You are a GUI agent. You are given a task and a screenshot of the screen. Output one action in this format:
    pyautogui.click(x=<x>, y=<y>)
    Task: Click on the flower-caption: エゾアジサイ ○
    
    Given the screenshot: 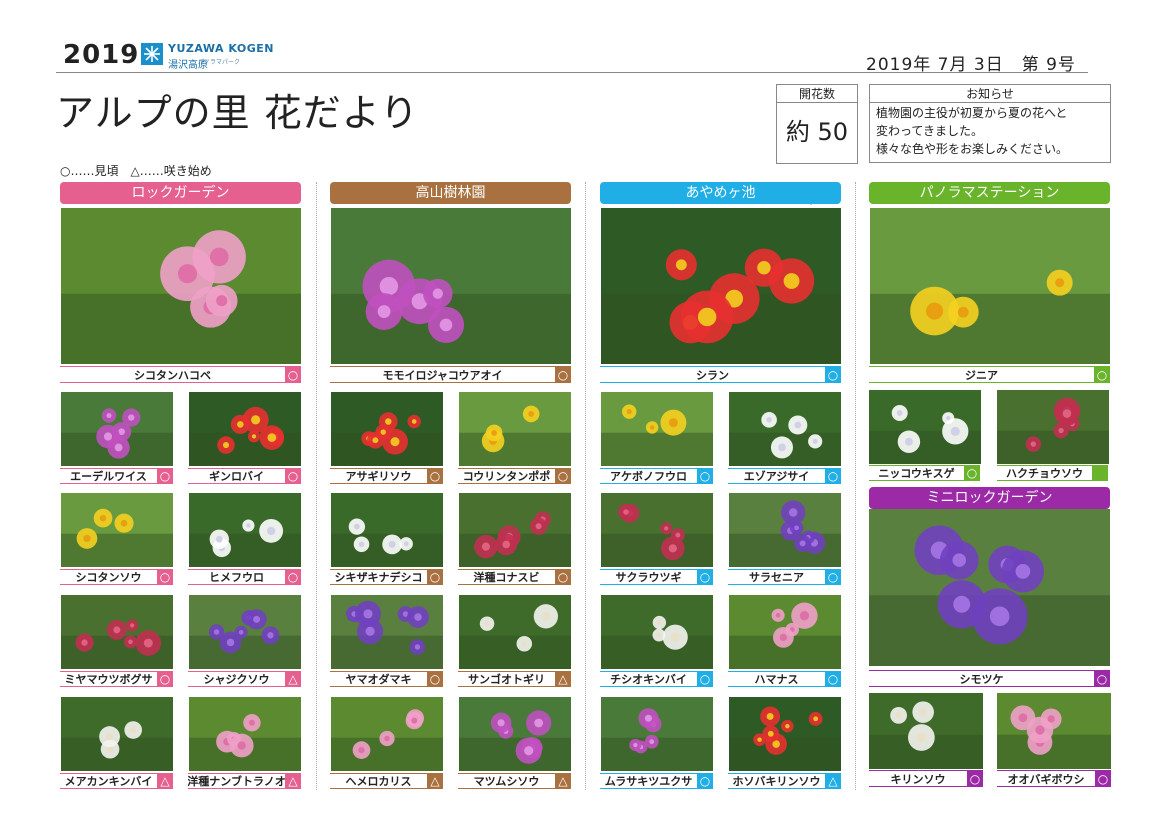 What is the action you would take?
    pyautogui.click(x=784, y=476)
    